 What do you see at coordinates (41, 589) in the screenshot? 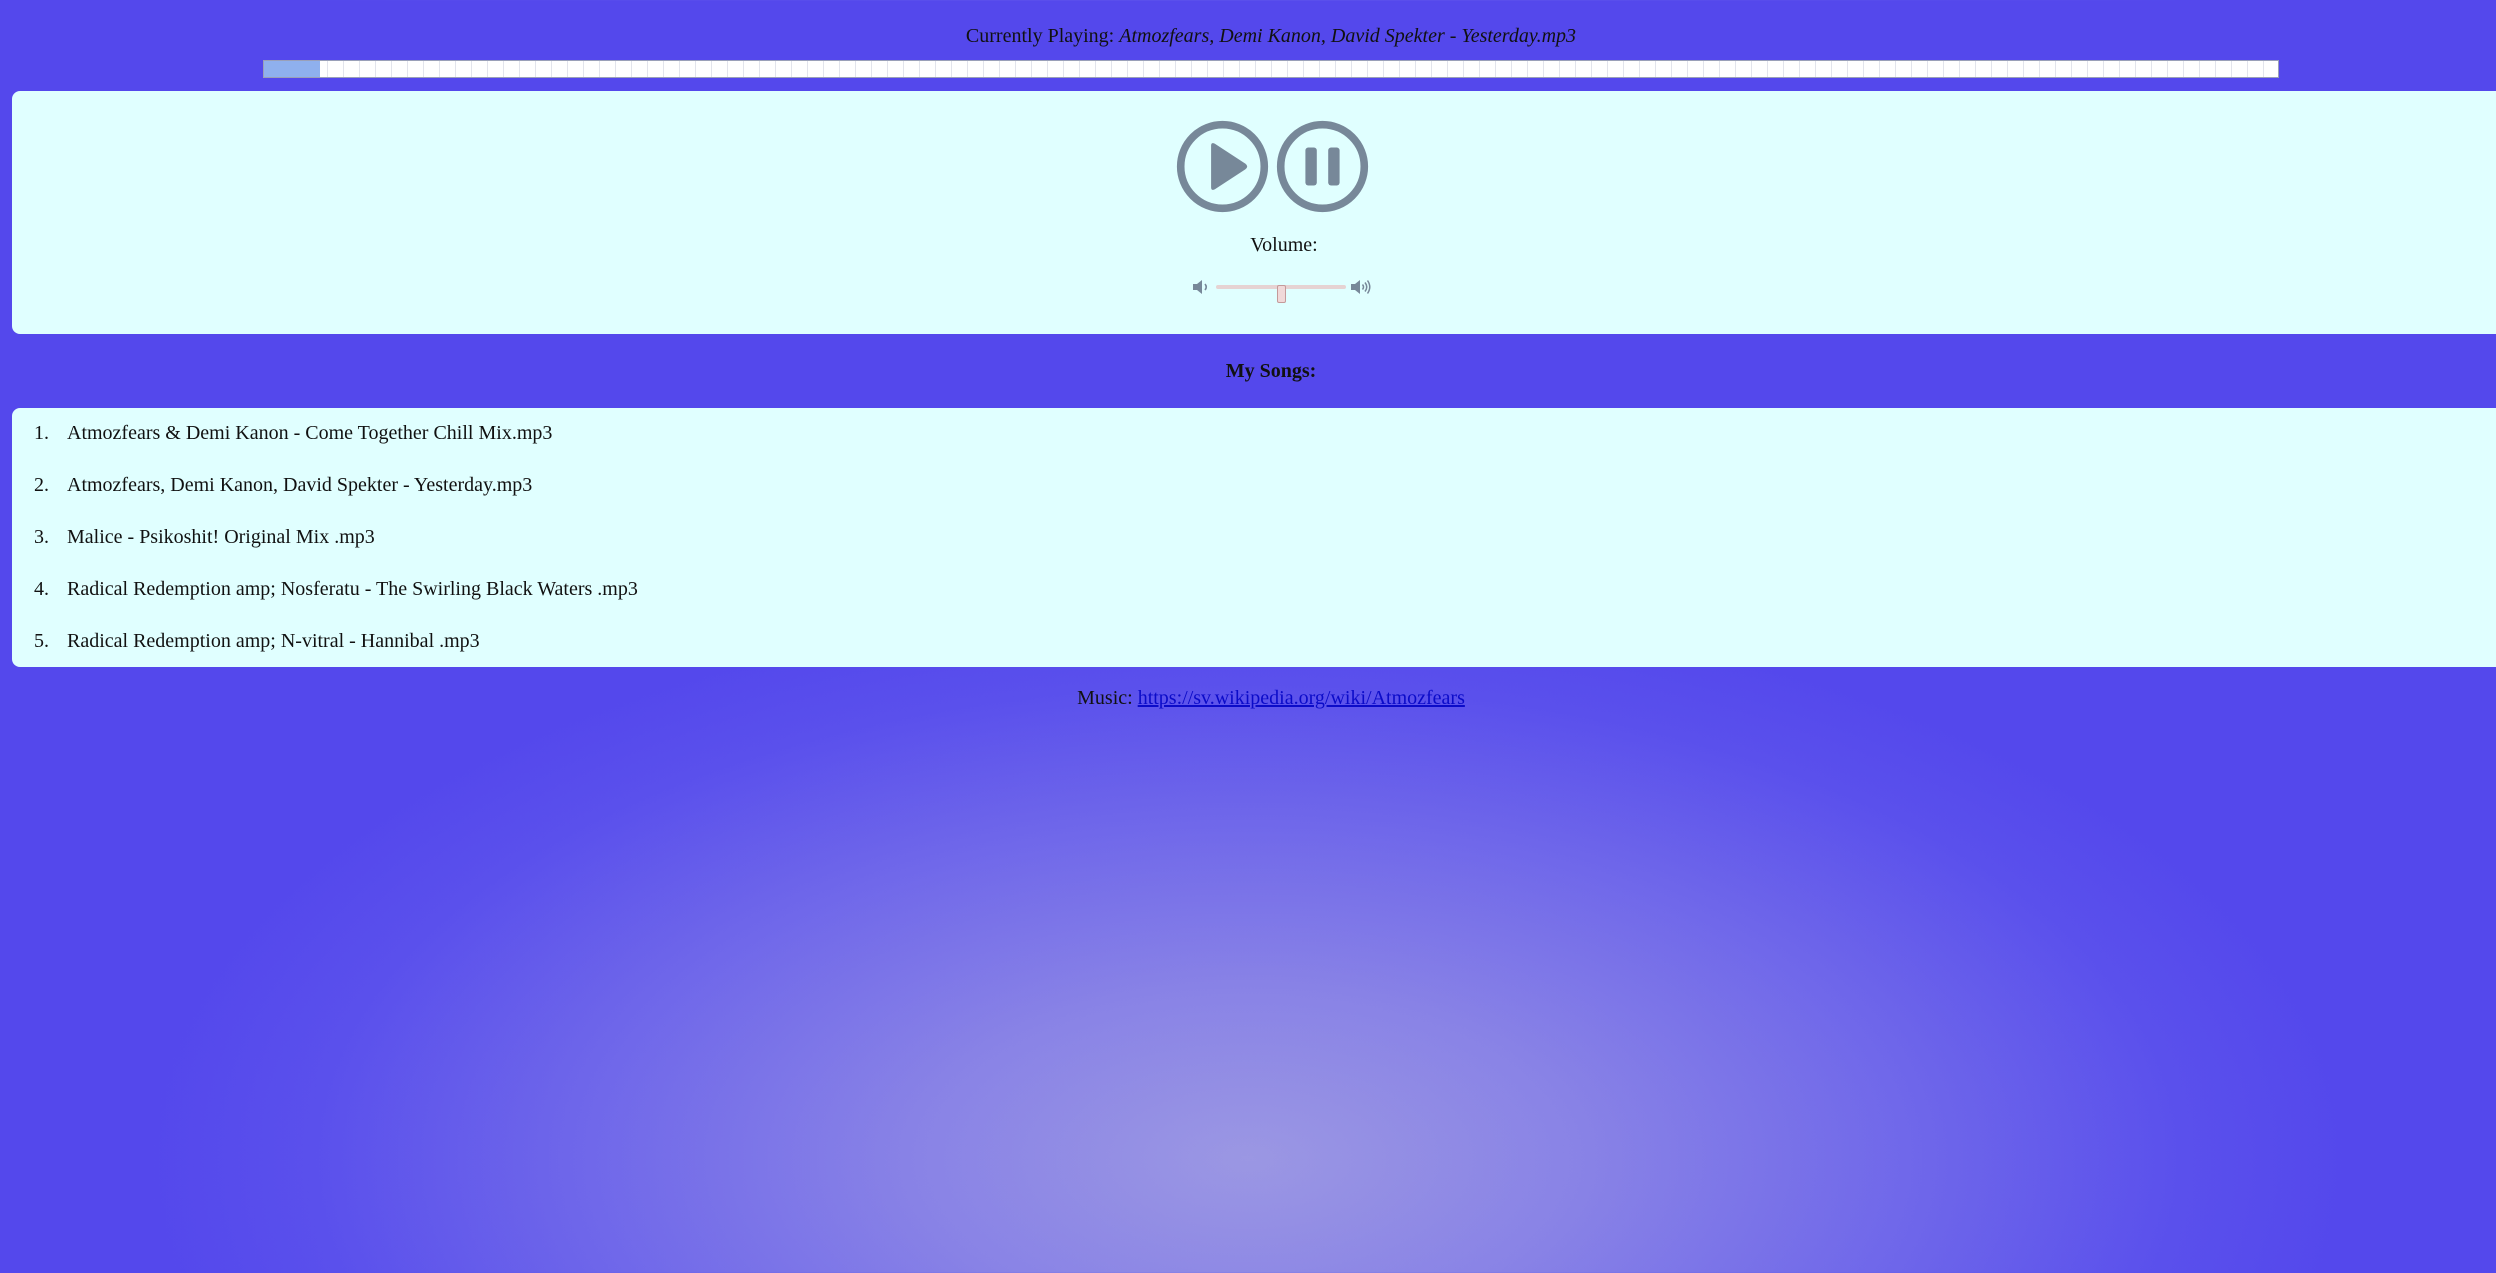
I see `song-number: 4.` at bounding box center [41, 589].